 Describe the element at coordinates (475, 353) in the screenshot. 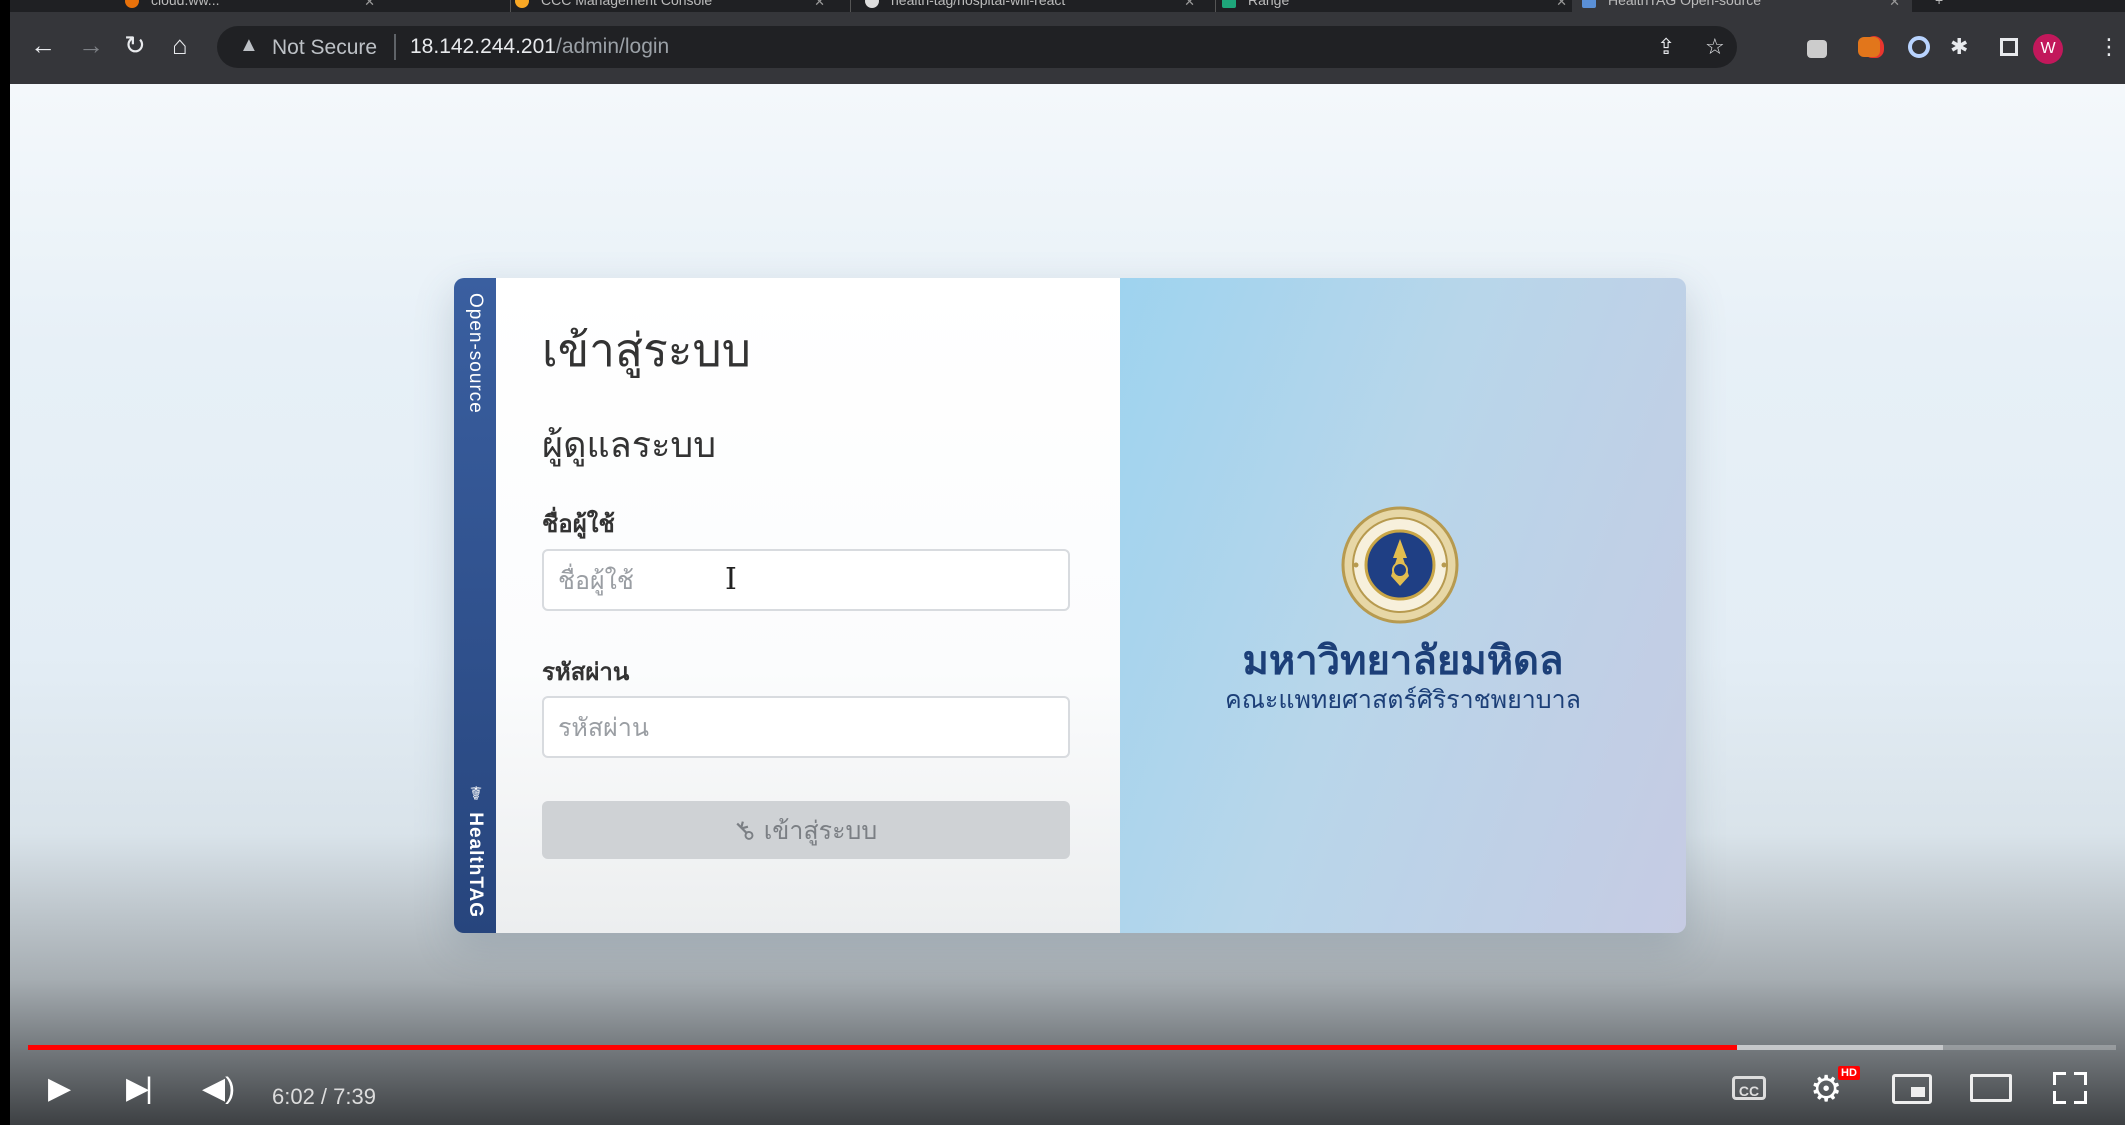

I see `ribbon-label-top: Open-source` at that location.